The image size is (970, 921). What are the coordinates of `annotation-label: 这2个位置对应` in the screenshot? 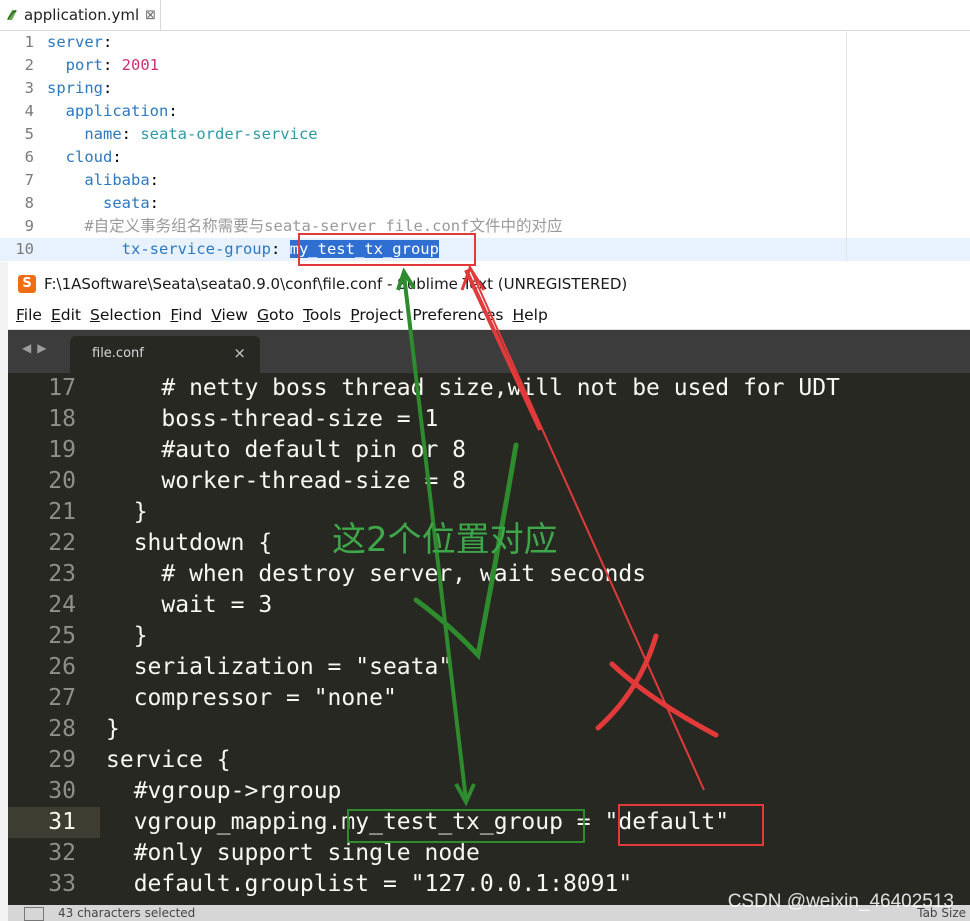 It's located at (445, 540).